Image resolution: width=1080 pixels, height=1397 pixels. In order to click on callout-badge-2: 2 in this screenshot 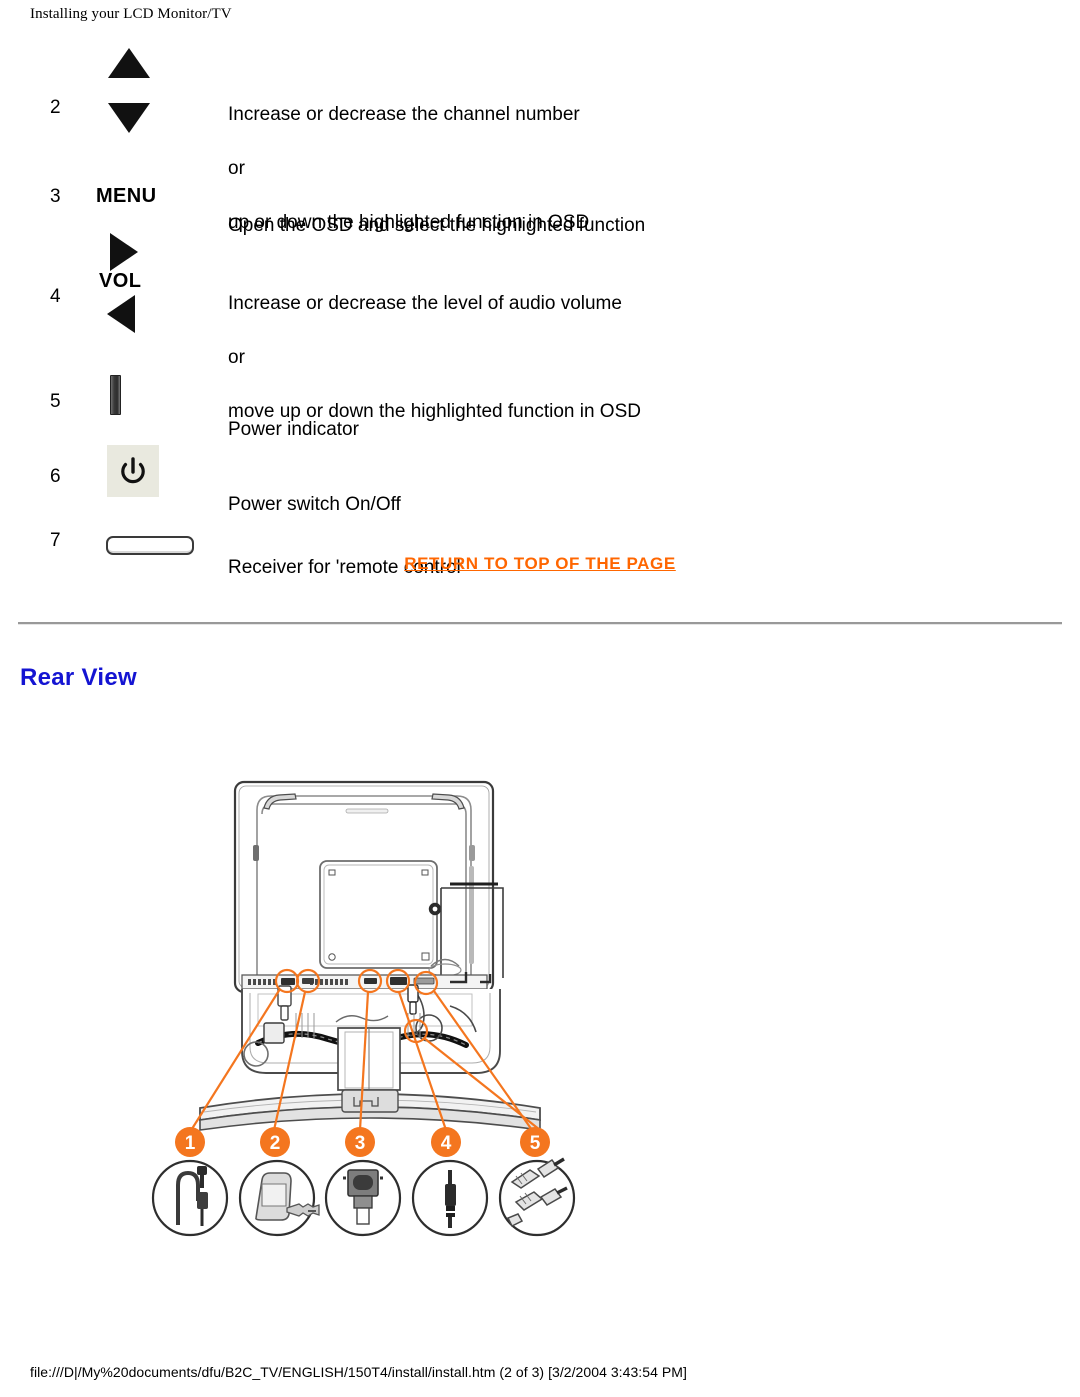, I will do `click(275, 1142)`.